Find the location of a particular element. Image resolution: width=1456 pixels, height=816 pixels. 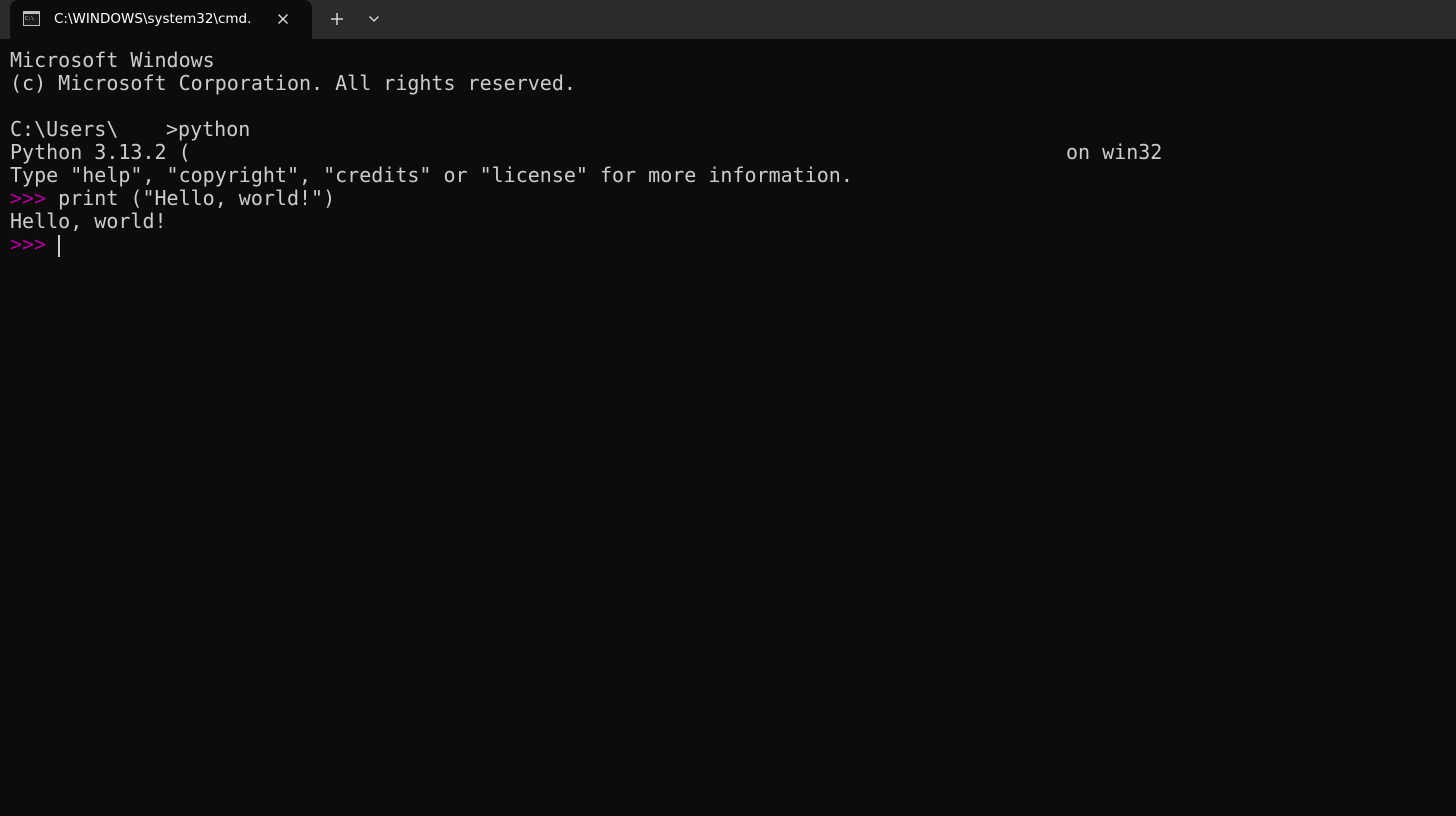

tab-cmd: C:\ C:\WINDOWS\system32\cmd. is located at coordinates (161, 19).